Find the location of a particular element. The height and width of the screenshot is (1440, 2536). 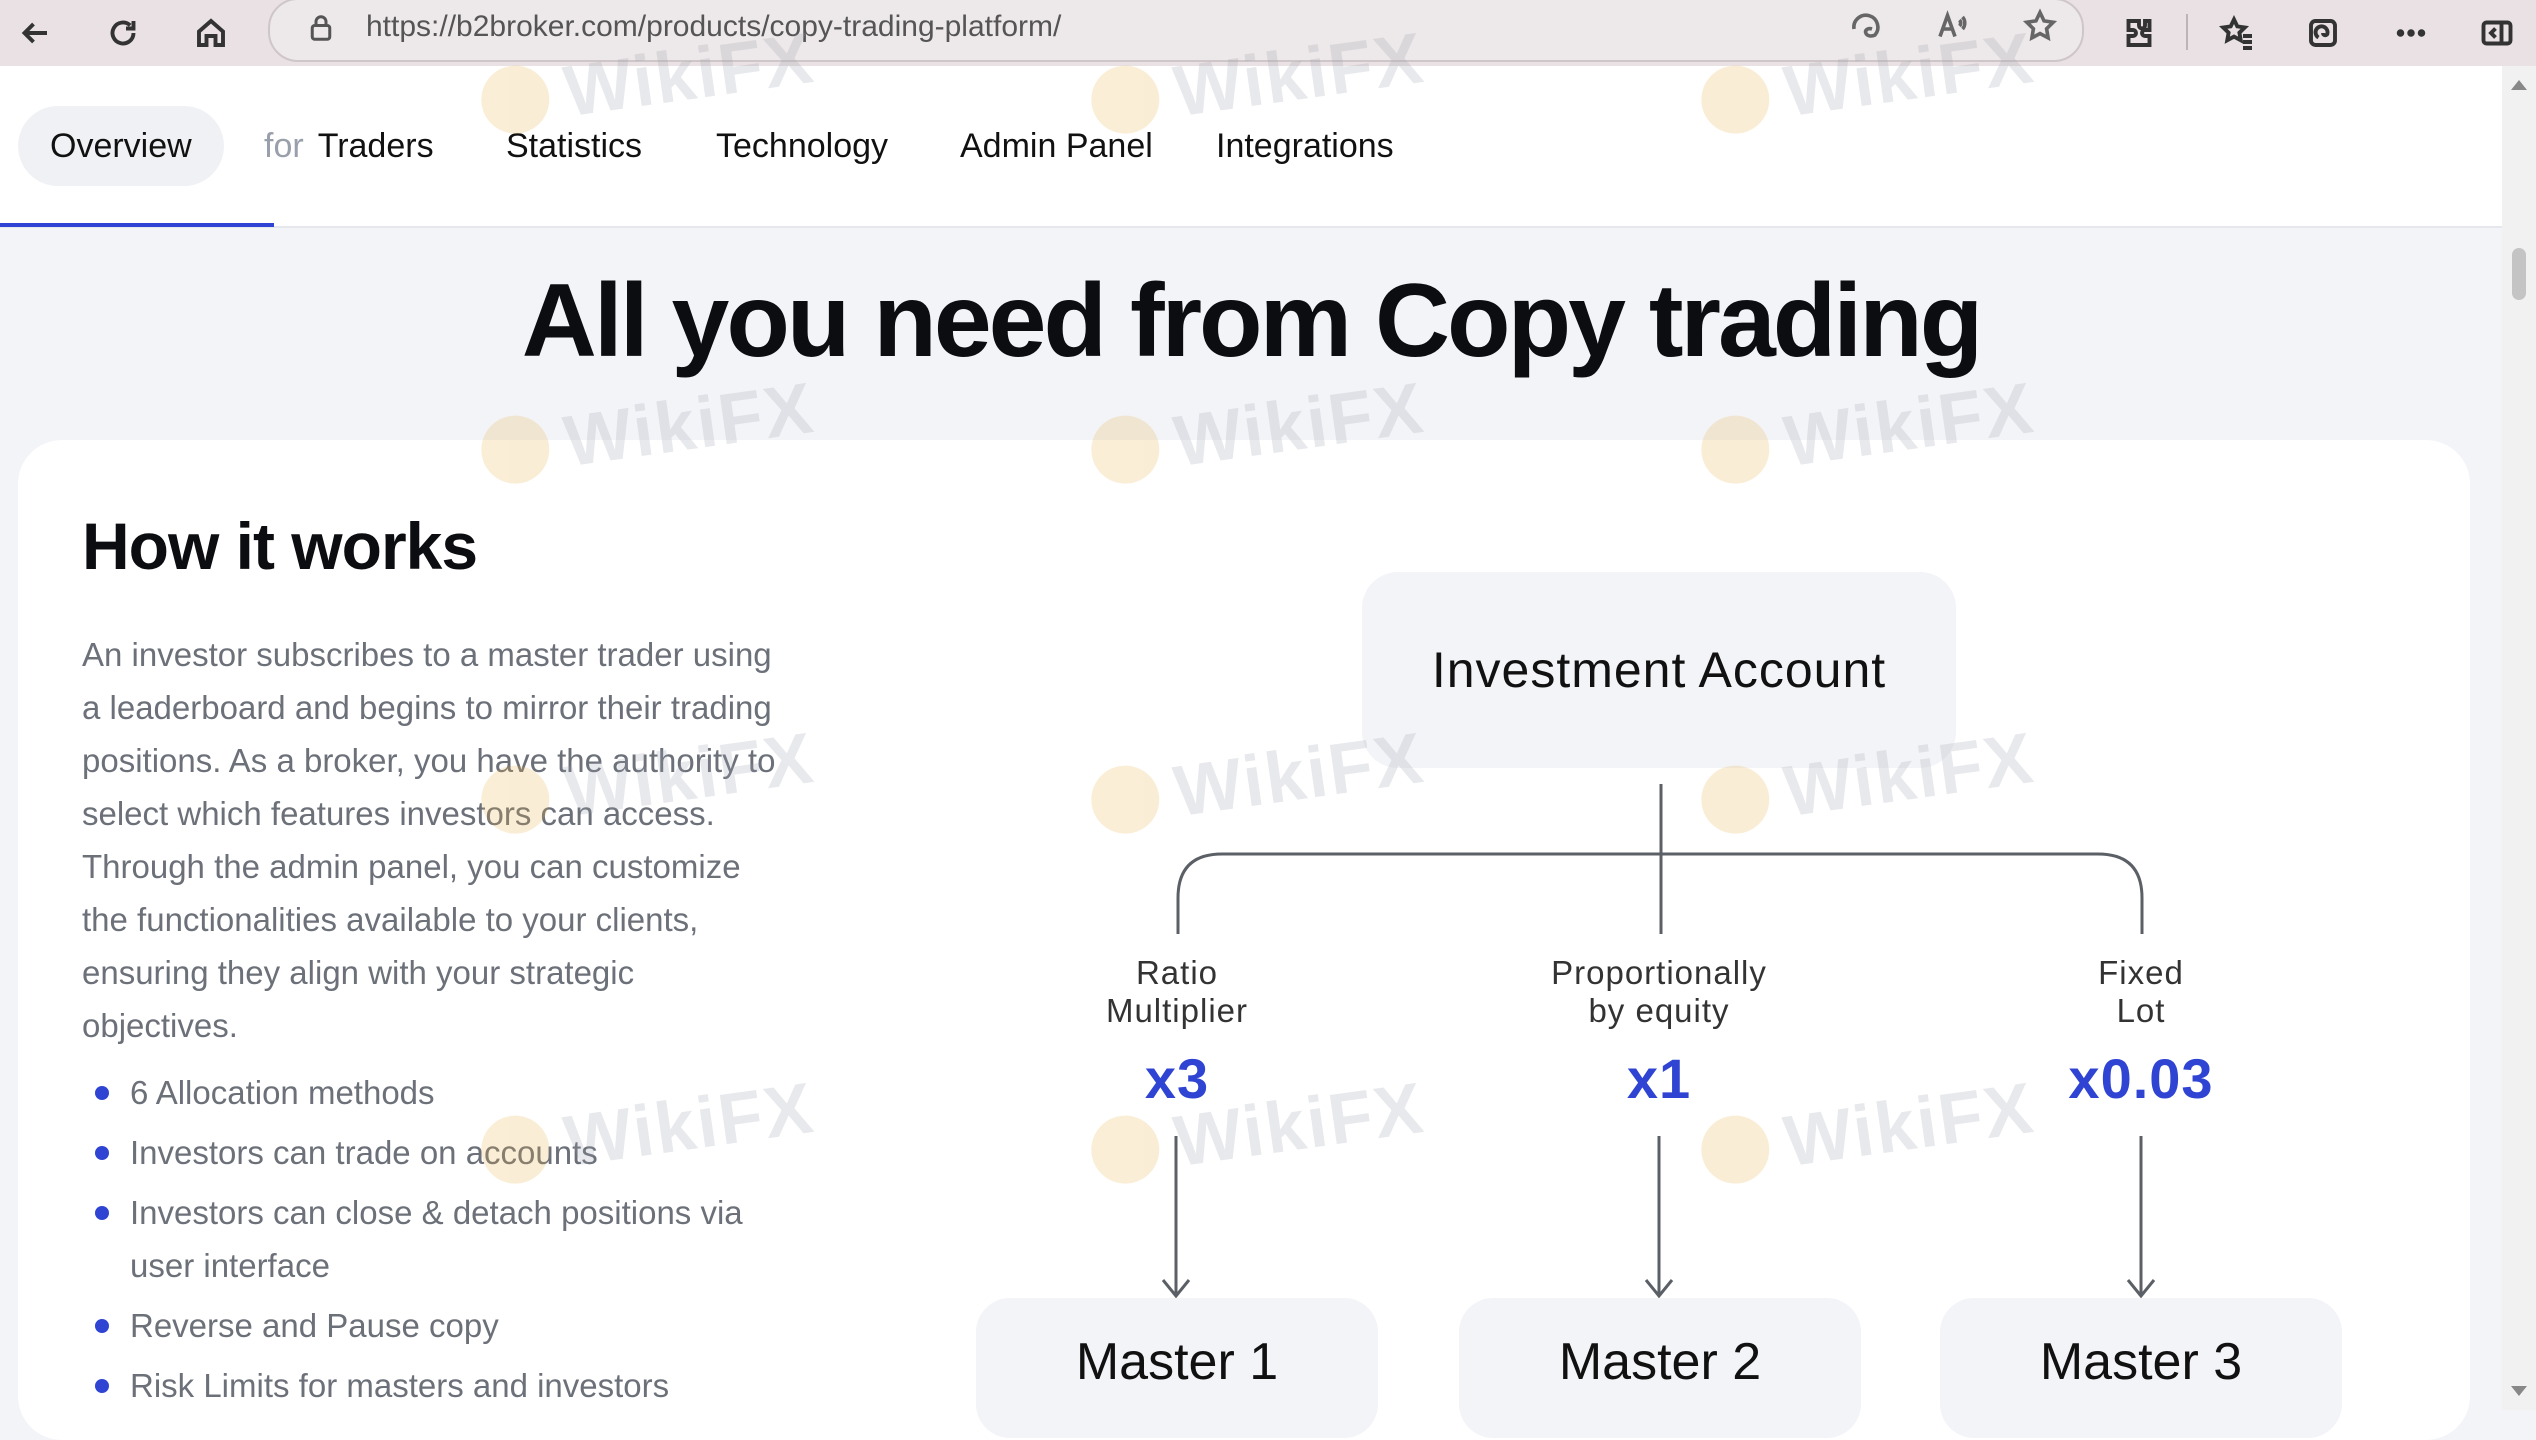

branch-value-equity: x1 is located at coordinates (1659, 1078).